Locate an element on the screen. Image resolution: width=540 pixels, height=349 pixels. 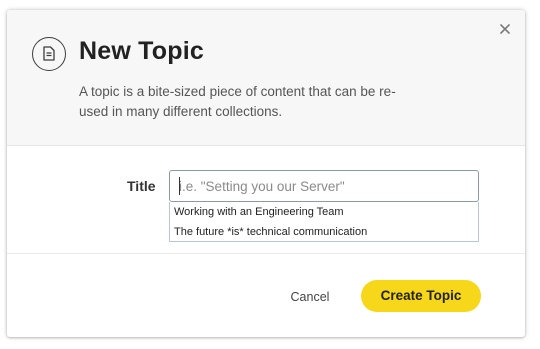
suggestion-item: The future *is* technical communication is located at coordinates (324, 232).